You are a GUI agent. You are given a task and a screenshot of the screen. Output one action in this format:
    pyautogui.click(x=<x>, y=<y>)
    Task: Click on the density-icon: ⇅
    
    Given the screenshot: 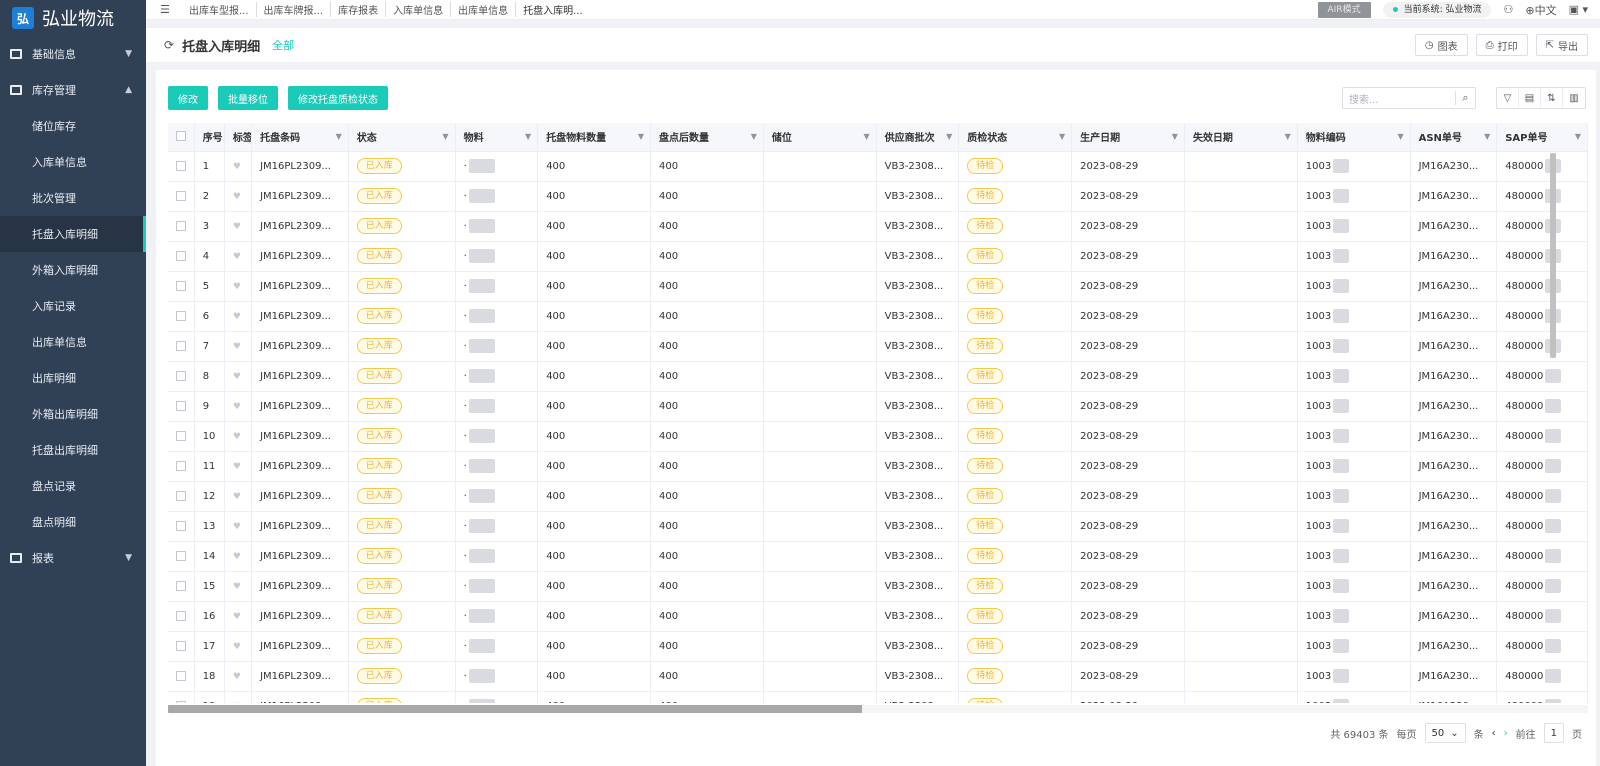 What is the action you would take?
    pyautogui.click(x=1552, y=98)
    